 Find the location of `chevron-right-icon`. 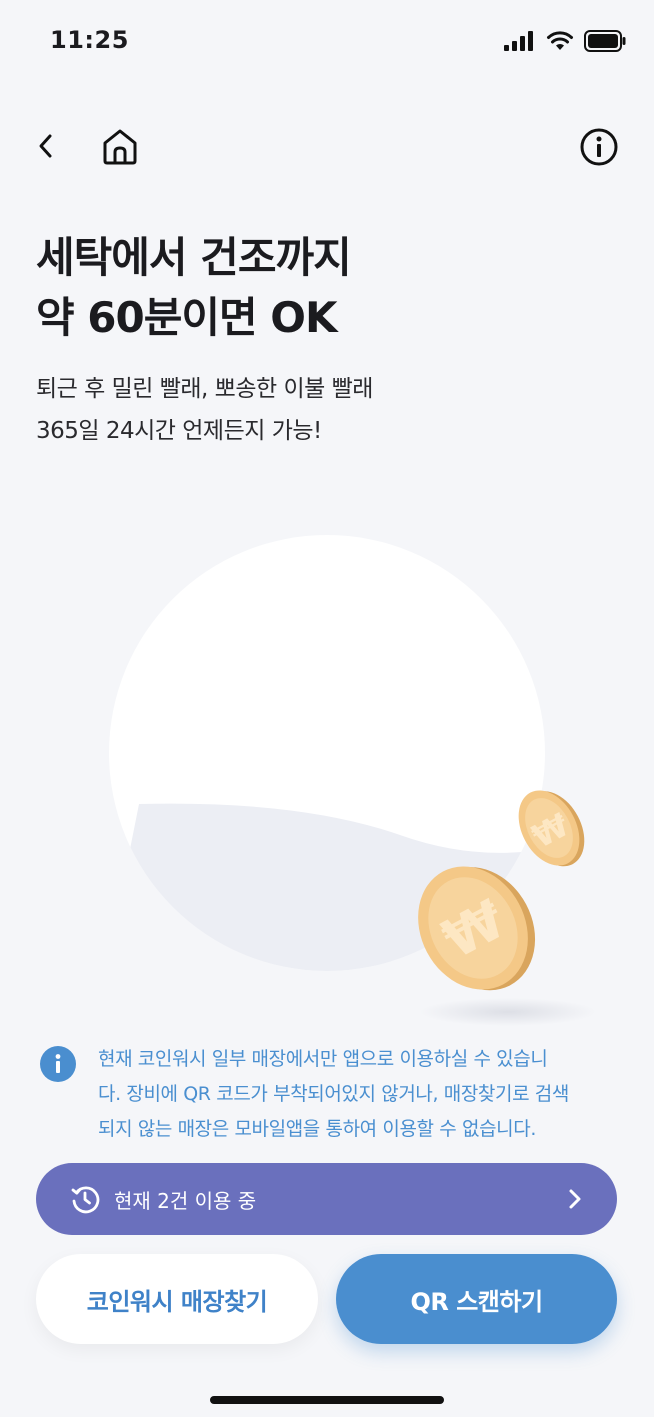

chevron-right-icon is located at coordinates (575, 1199).